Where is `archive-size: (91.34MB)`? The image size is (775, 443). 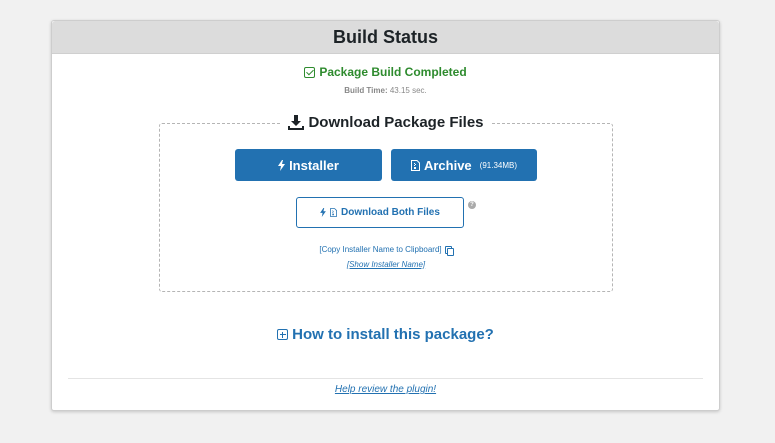 archive-size: (91.34MB) is located at coordinates (498, 165).